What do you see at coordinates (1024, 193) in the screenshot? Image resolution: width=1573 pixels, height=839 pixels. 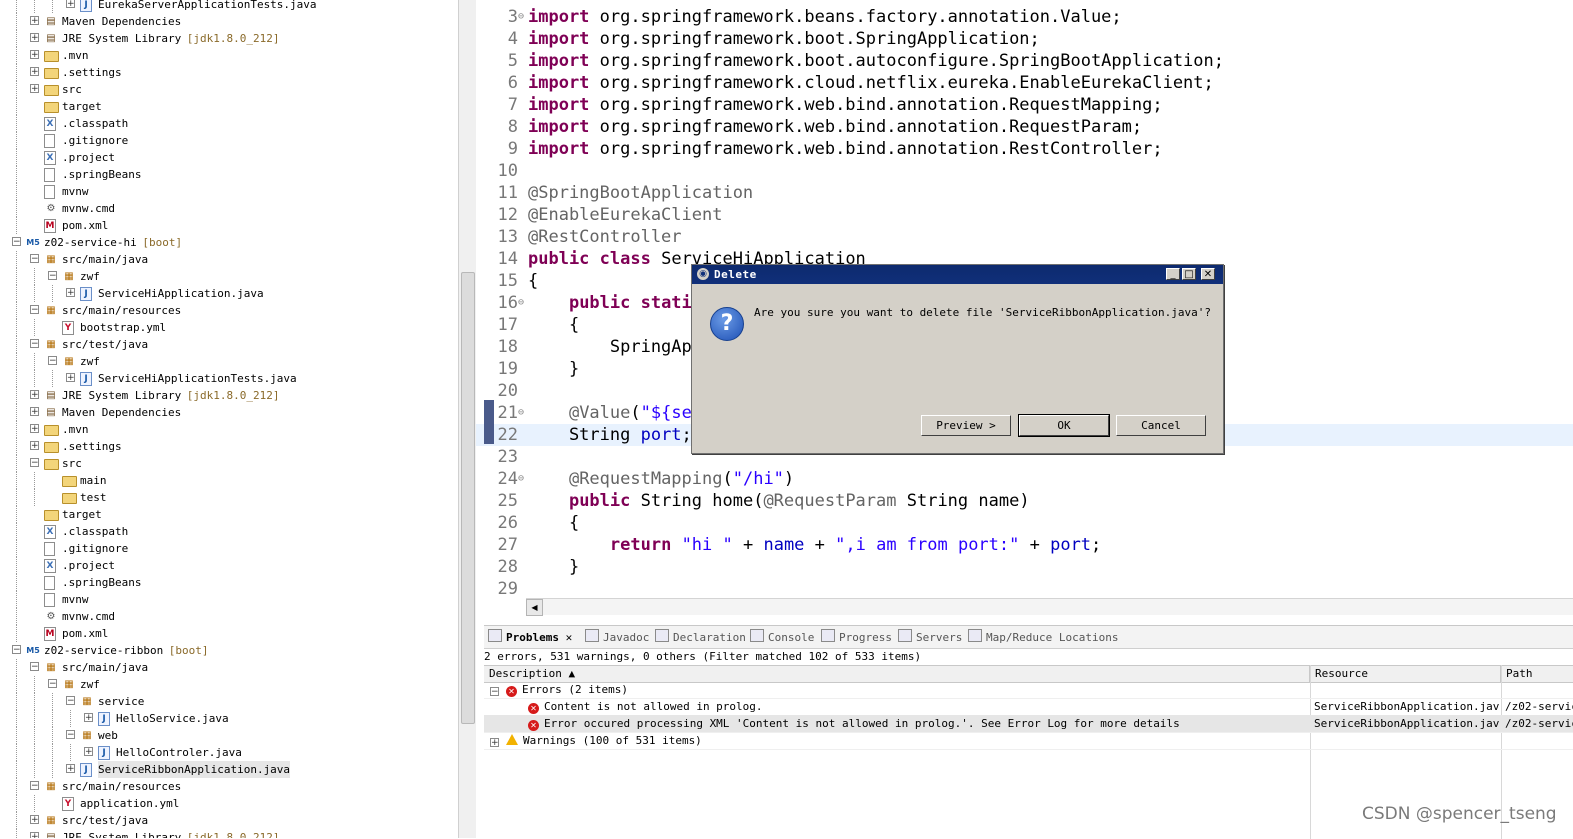 I see `code-line: 11 @SpringBootApplication` at bounding box center [1024, 193].